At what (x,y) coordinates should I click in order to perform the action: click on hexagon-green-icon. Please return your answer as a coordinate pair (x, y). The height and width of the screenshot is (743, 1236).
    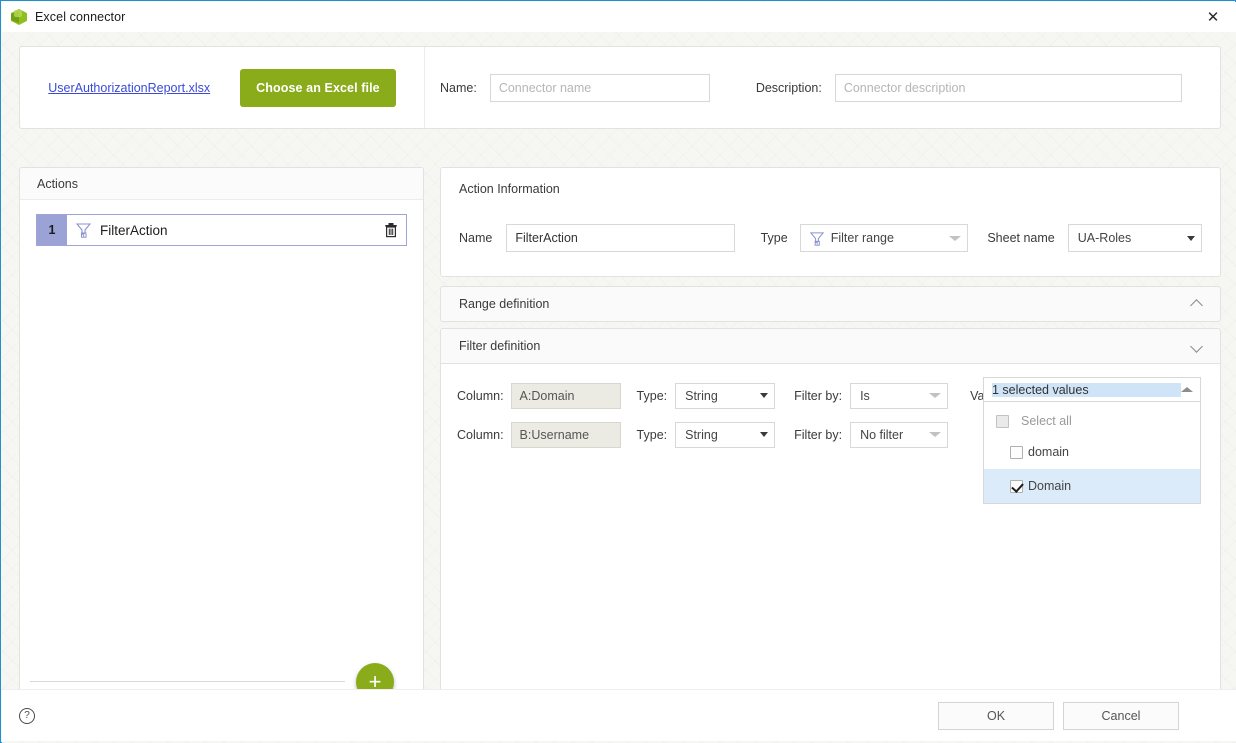
    Looking at the image, I should click on (19, 17).